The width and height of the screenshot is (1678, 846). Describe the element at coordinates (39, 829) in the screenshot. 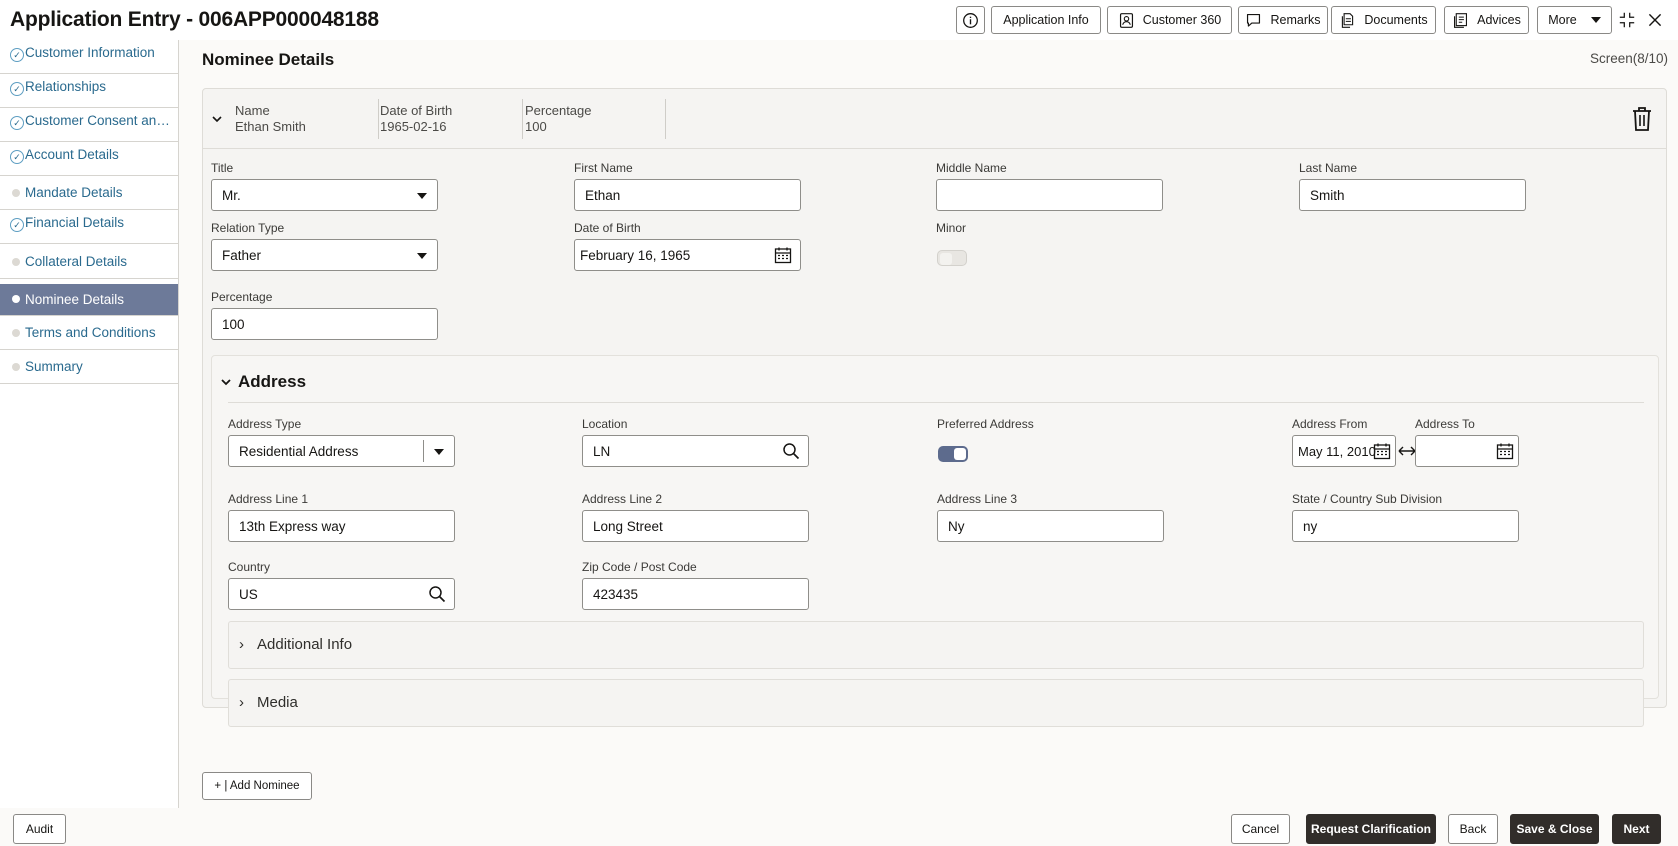

I see `audit-button: Audit` at that location.